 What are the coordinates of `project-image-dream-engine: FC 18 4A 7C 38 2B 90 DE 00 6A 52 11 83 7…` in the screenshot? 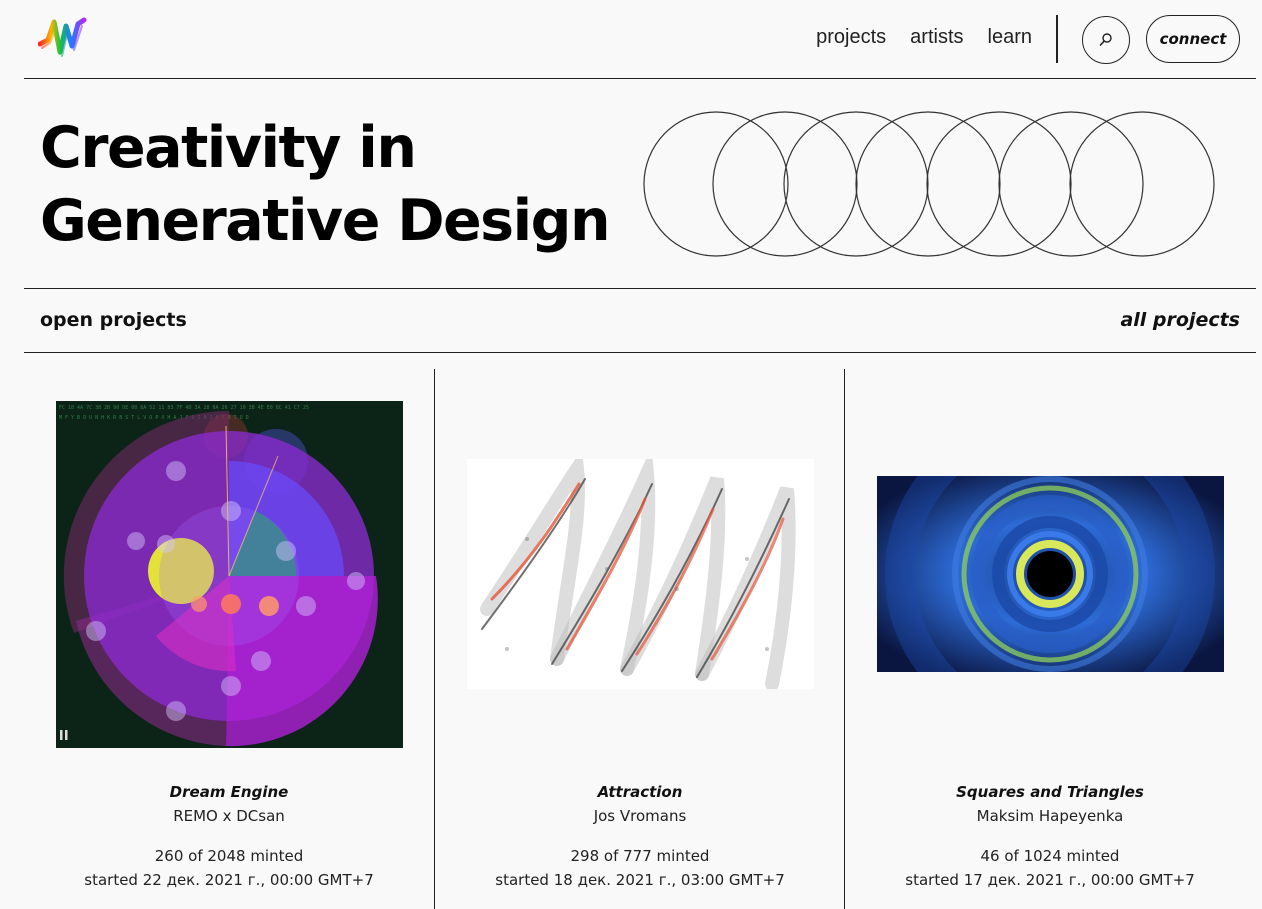 It's located at (229, 574).